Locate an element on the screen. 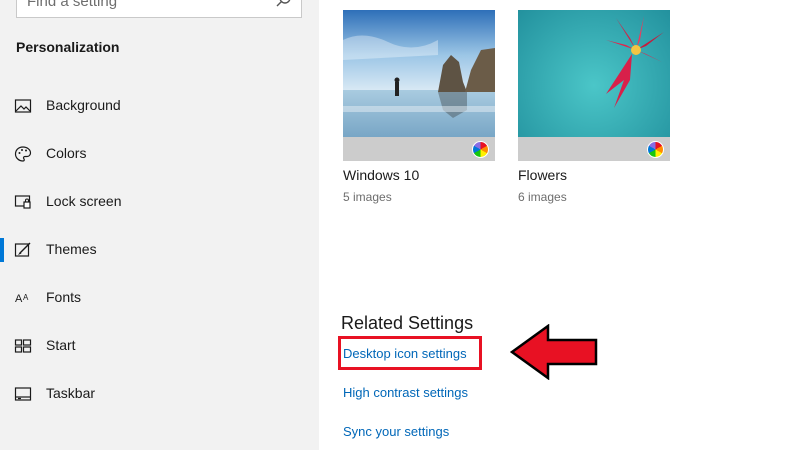 The height and width of the screenshot is (450, 800). sidebar-item-label: Fonts is located at coordinates (64, 297).